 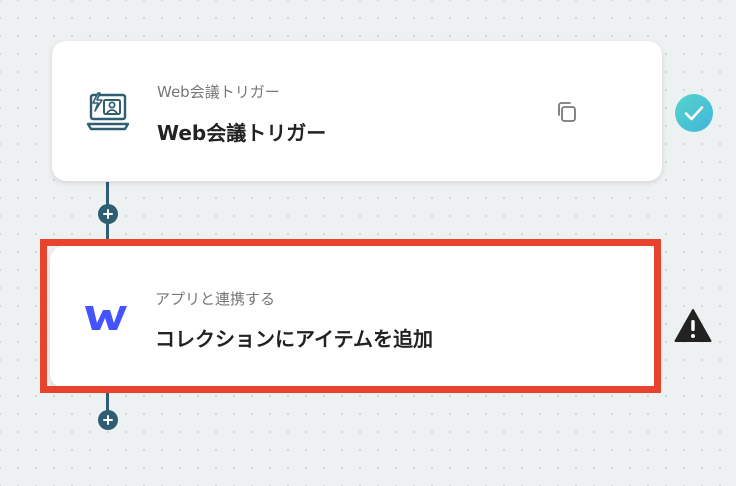 What do you see at coordinates (694, 115) in the screenshot?
I see `success-check-icon` at bounding box center [694, 115].